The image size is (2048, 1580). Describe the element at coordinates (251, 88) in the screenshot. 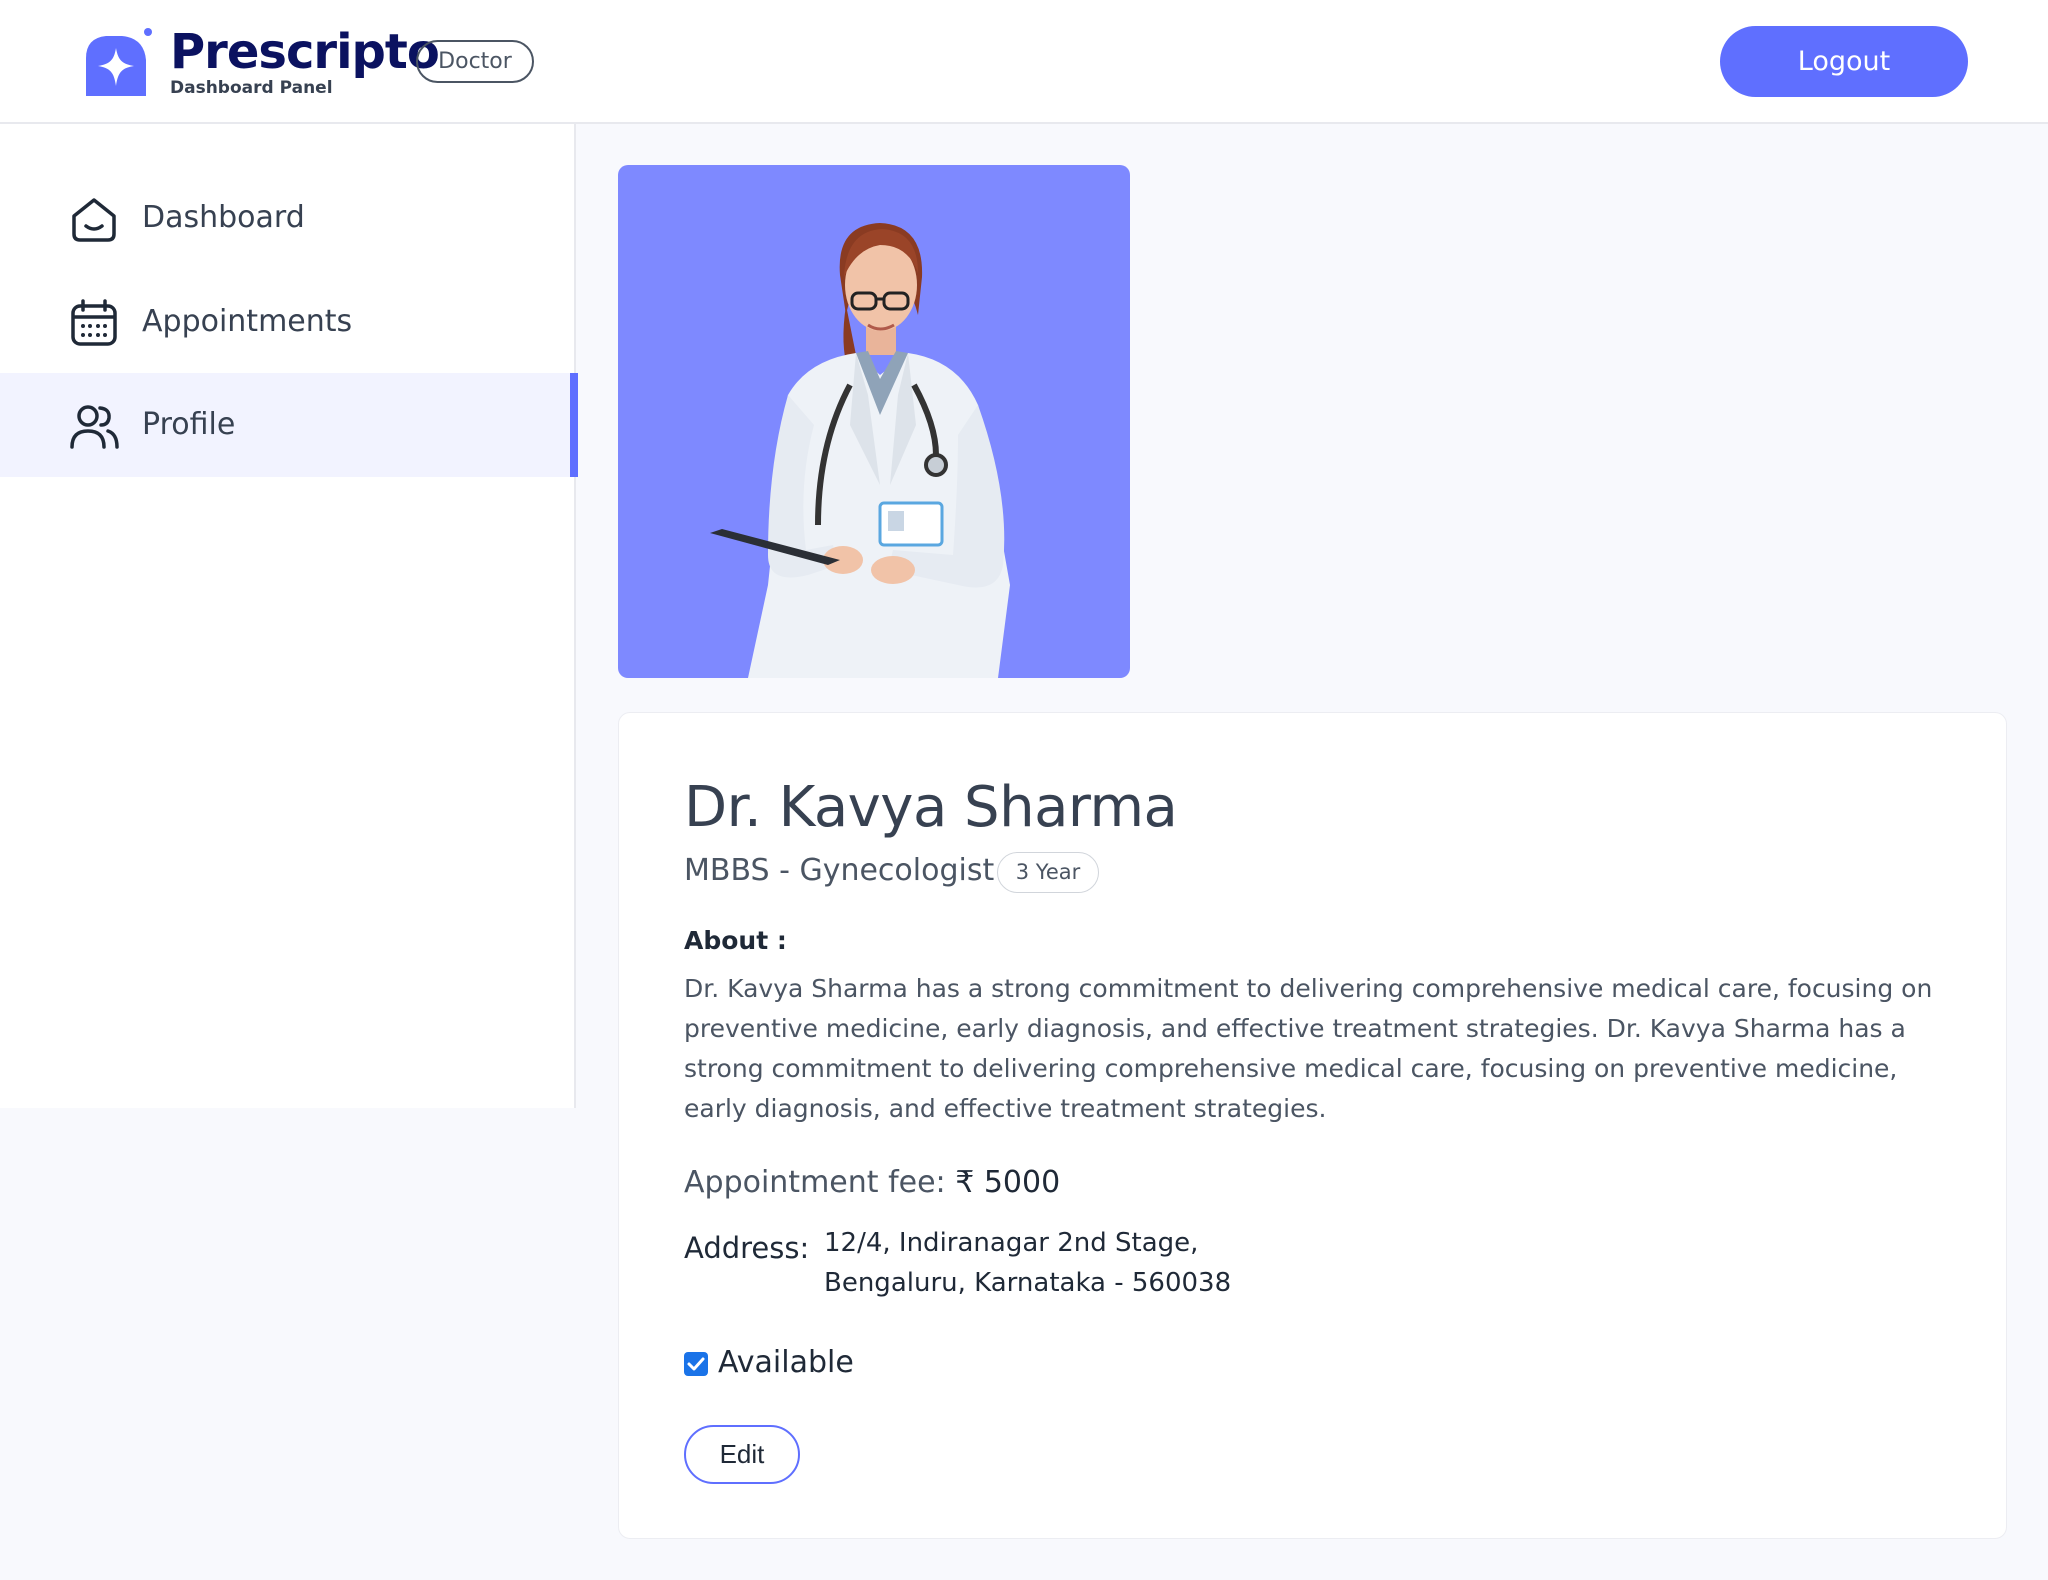

I see `brand-subtitle: Dashboard Panel` at that location.